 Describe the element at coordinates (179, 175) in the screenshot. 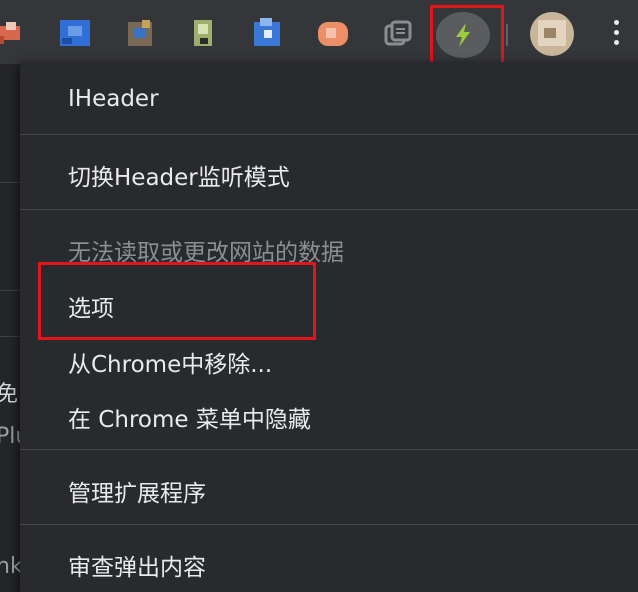

I see `menu-item-toggle-header-mode: 切换Header监听模式` at that location.